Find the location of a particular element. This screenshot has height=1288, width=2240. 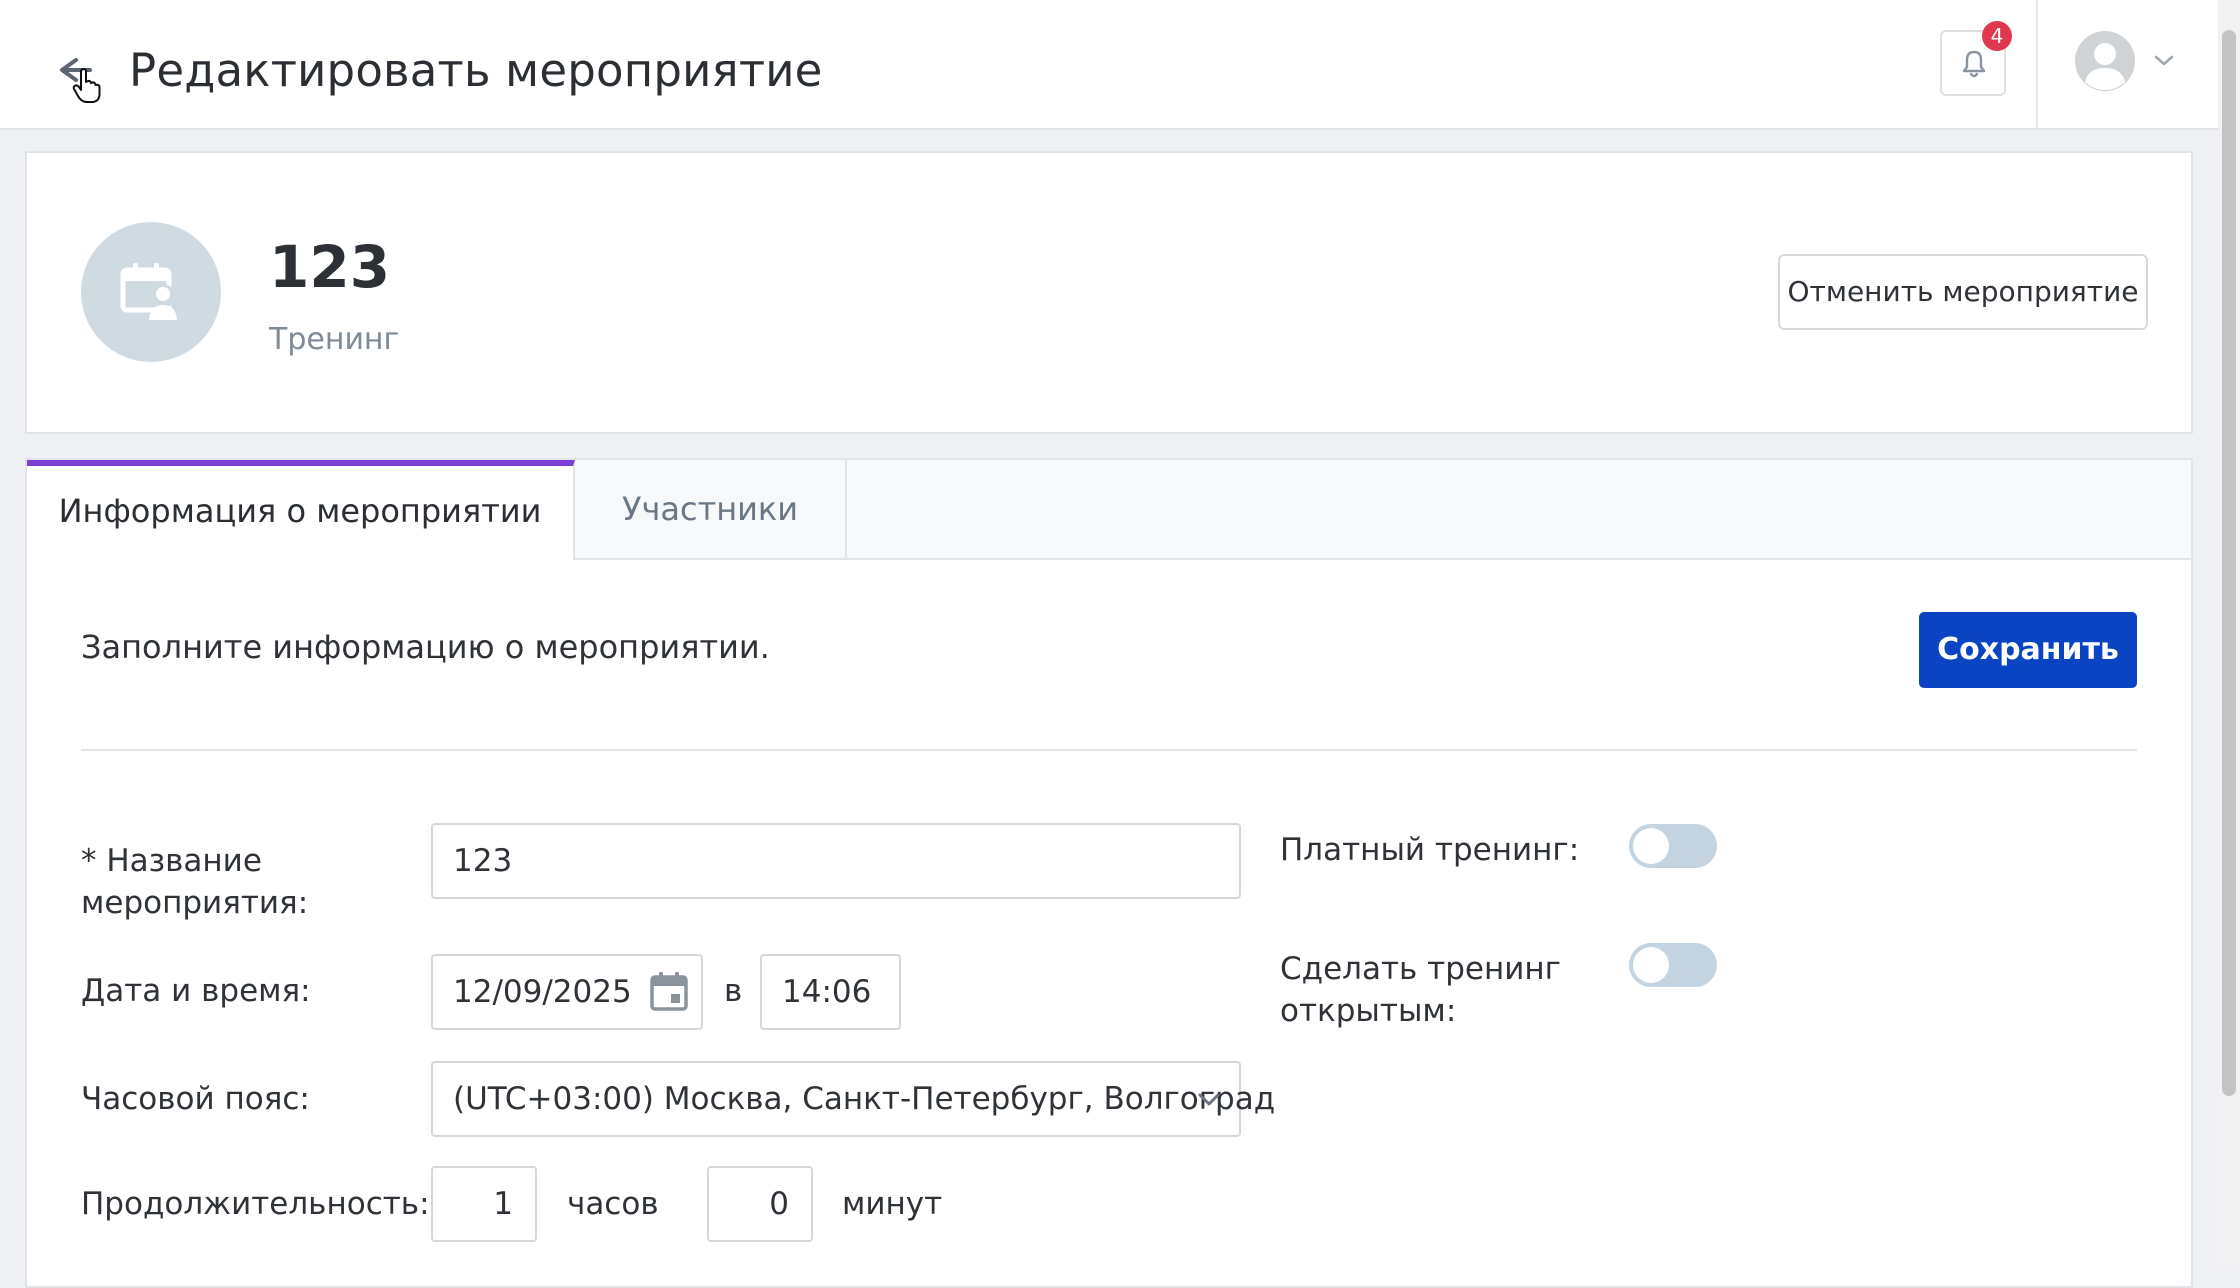

date-input: 12/09/2025 is located at coordinates (567, 992).